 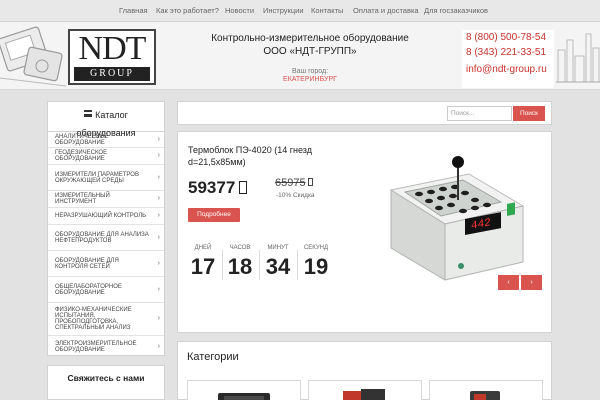 I want to click on site-logo: NDT GROUP, so click(x=112, y=57).